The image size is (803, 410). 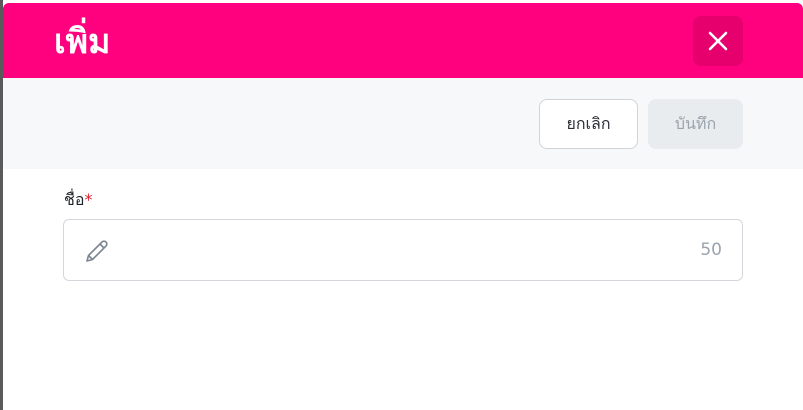 I want to click on pencil-icon, so click(x=97, y=251).